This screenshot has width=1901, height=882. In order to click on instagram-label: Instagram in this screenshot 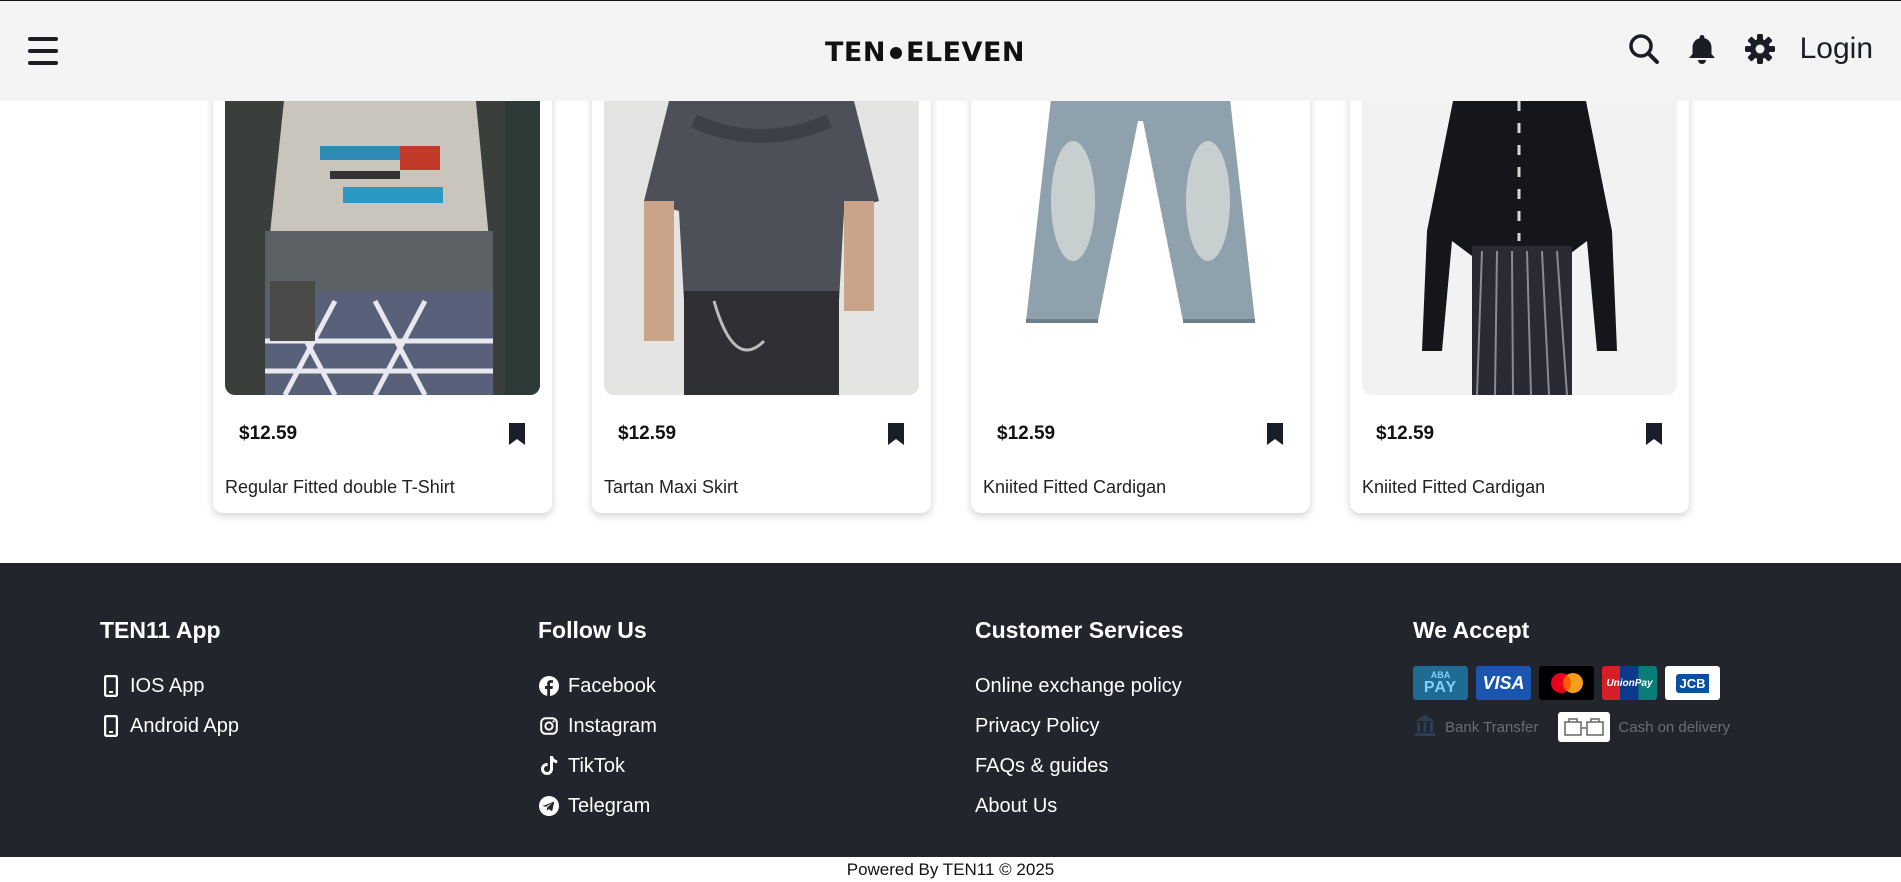, I will do `click(612, 725)`.